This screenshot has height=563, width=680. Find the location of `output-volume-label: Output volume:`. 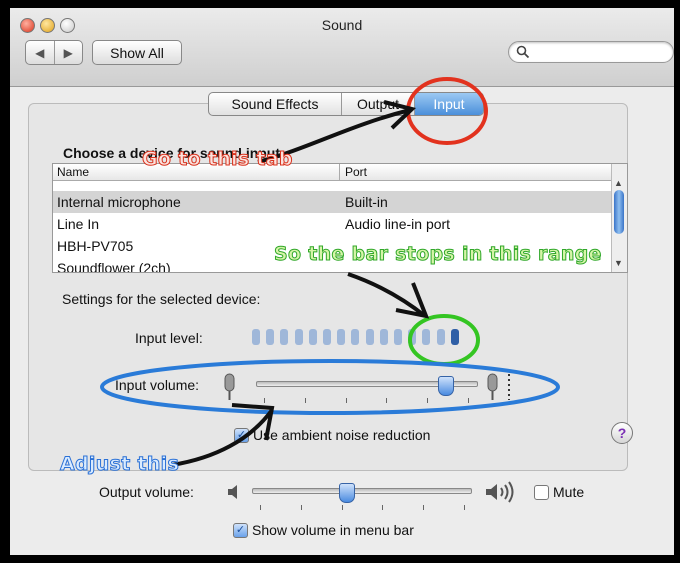

output-volume-label: Output volume: is located at coordinates (146, 492).